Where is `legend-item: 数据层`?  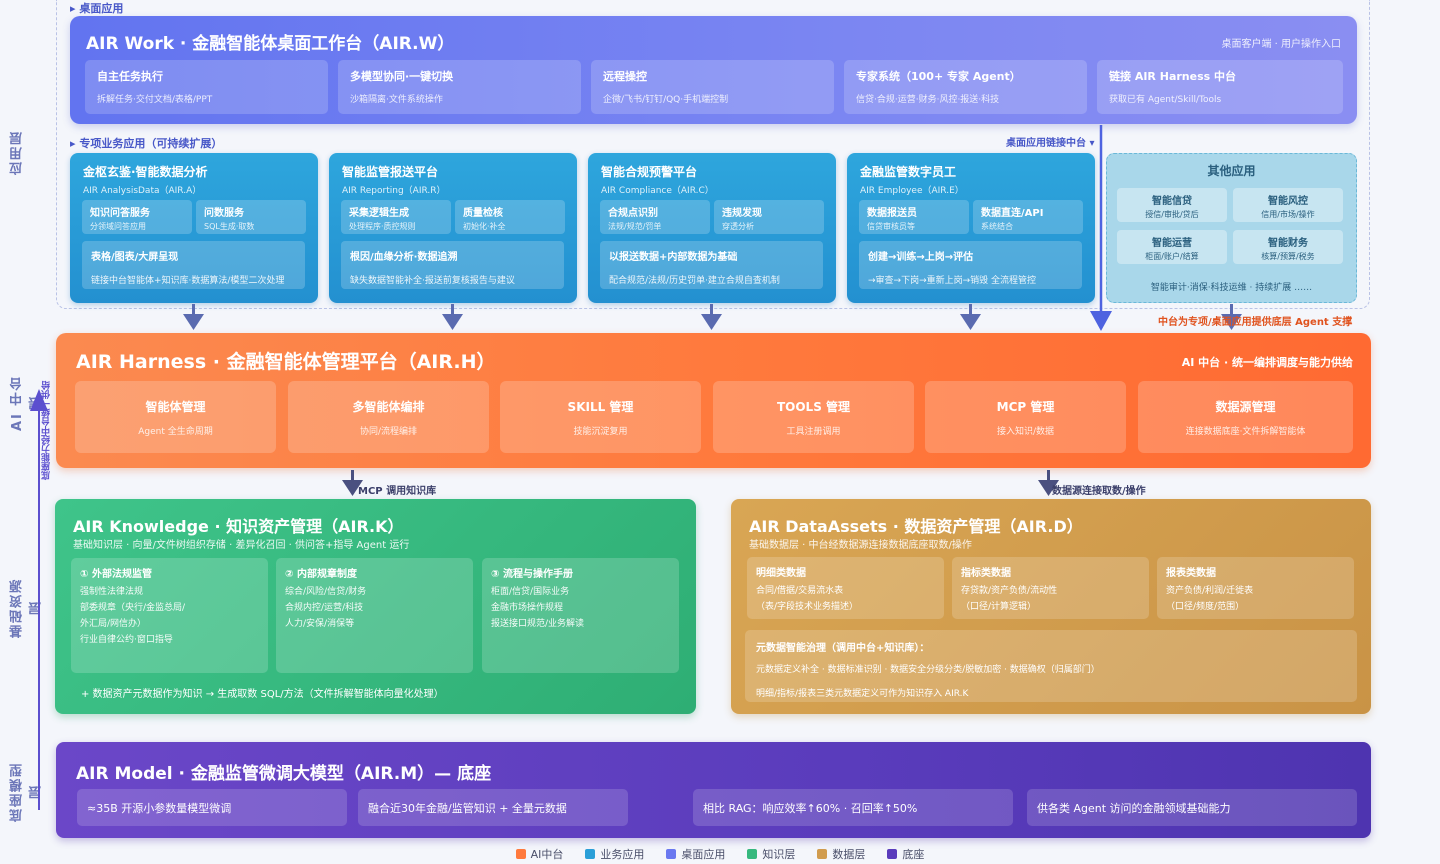 legend-item: 数据层 is located at coordinates (841, 854).